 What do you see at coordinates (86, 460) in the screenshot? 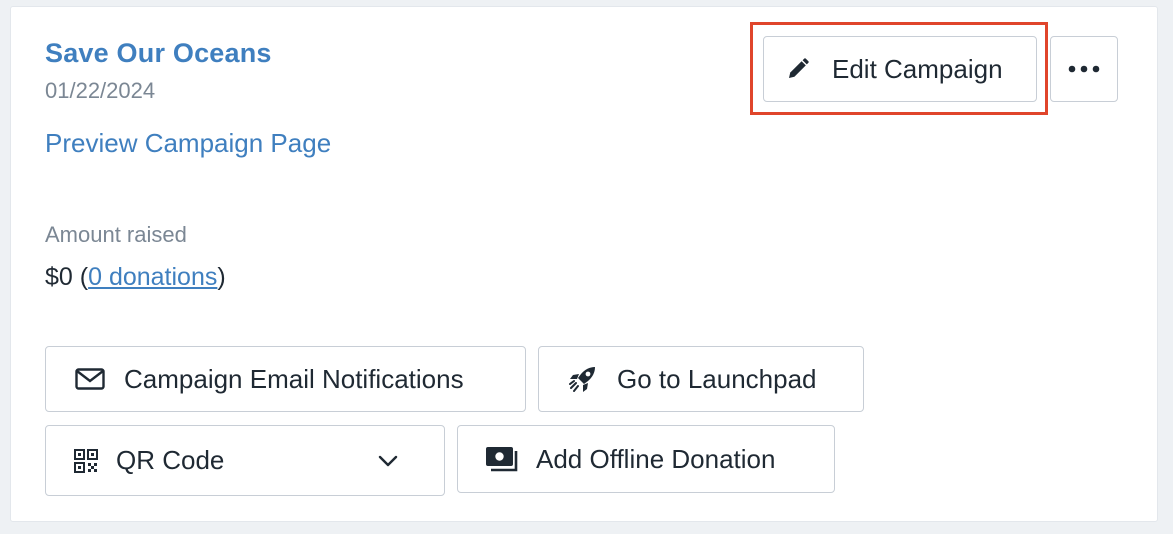
I see `qr-code-icon` at bounding box center [86, 460].